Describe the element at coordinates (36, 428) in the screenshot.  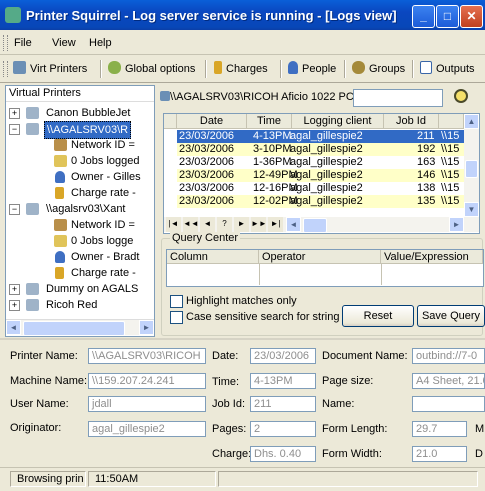
I see `originator-label: Originator:` at that location.